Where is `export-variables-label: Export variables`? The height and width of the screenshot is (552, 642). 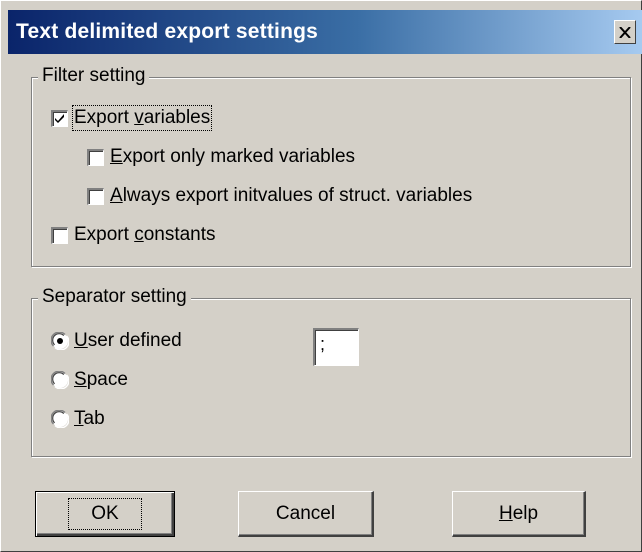
export-variables-label: Export variables is located at coordinates (142, 118).